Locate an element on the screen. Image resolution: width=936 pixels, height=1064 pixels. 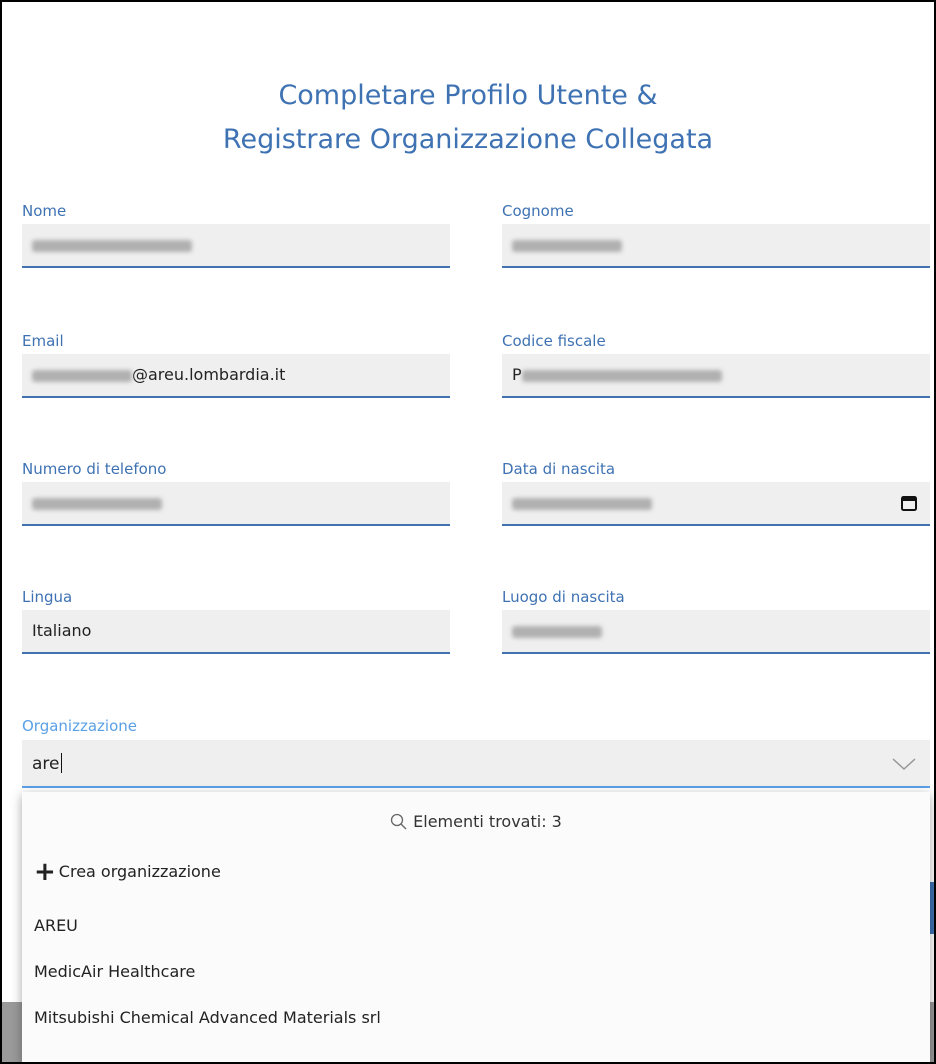
data-nascita-value-blurred is located at coordinates (582, 502).